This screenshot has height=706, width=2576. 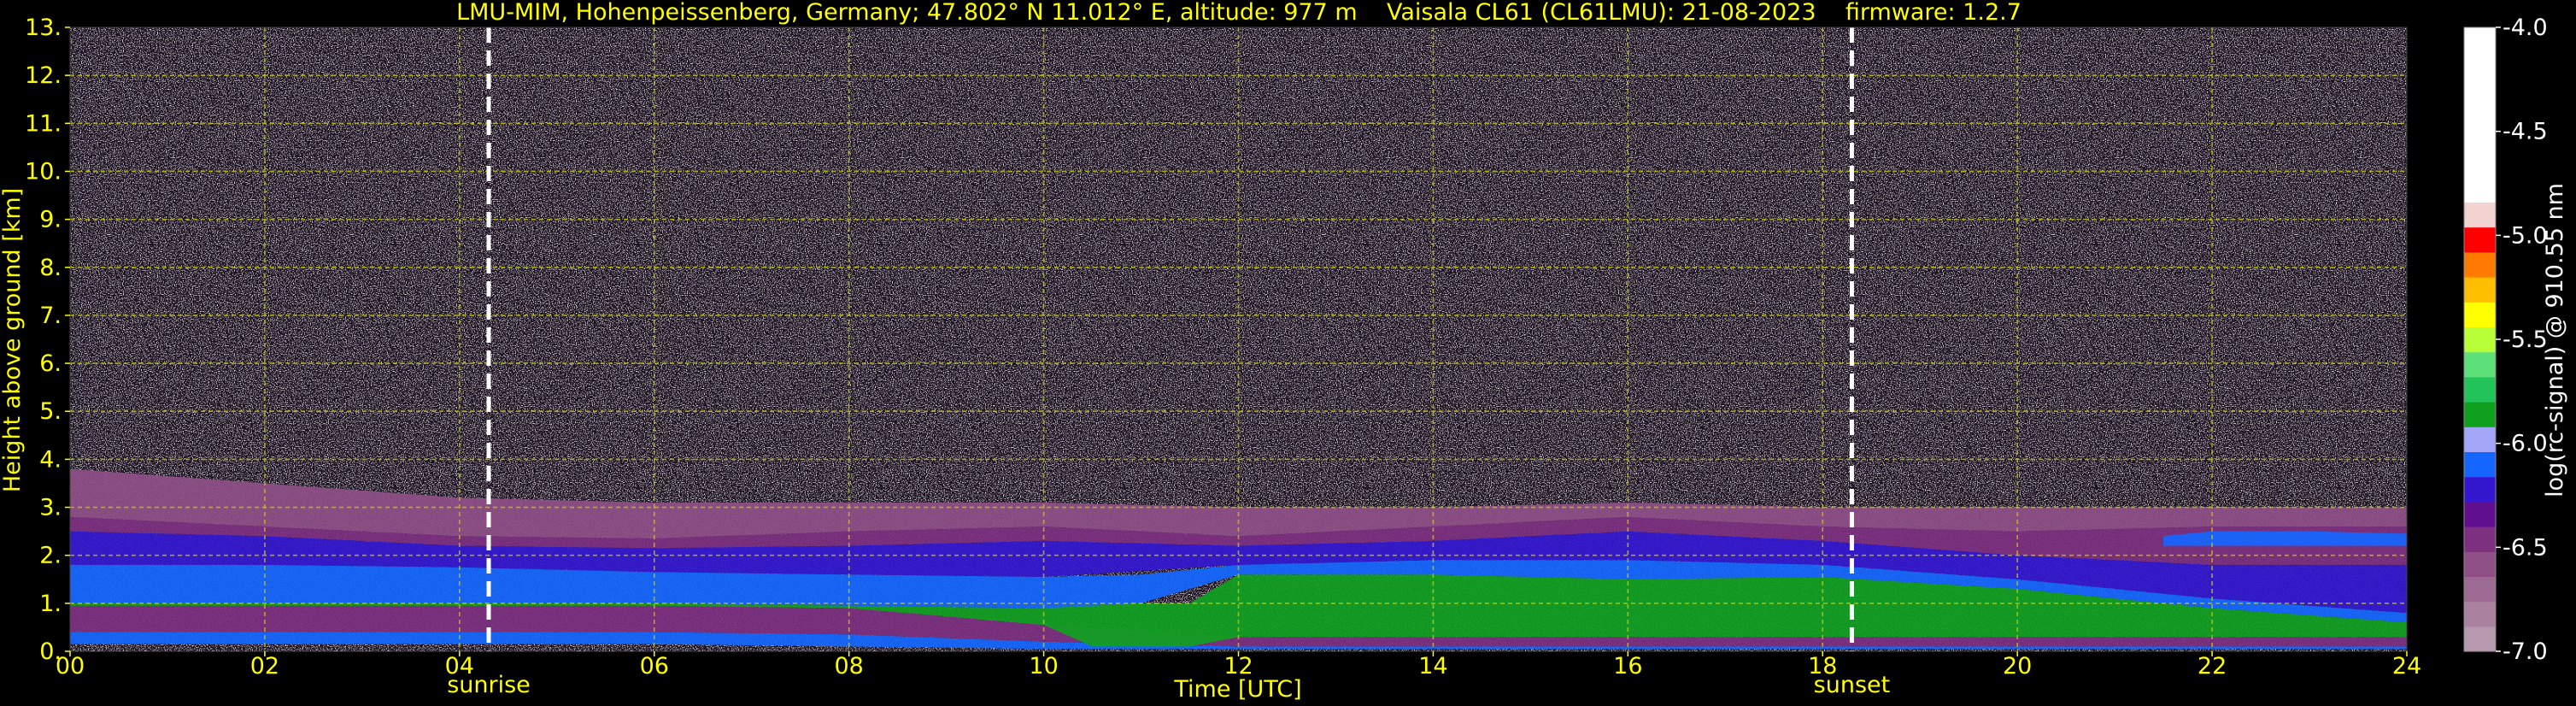 I want to click on colorbar-tick-label-2: -5.0, so click(x=2525, y=235).